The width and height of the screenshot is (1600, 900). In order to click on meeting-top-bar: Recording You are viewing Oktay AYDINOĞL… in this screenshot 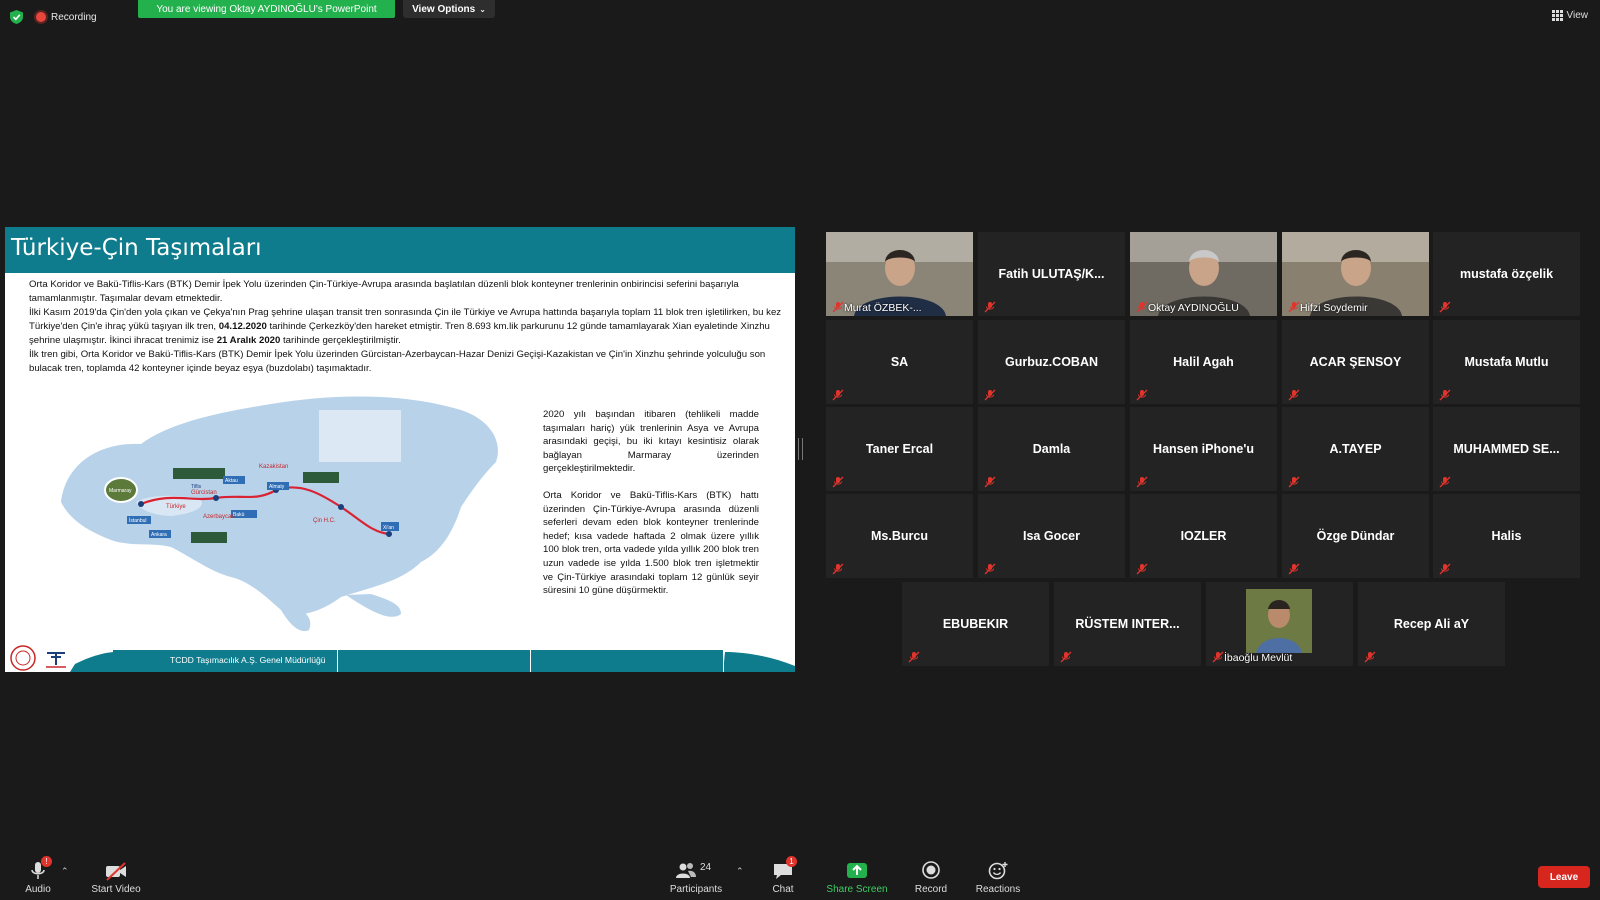, I will do `click(800, 17)`.